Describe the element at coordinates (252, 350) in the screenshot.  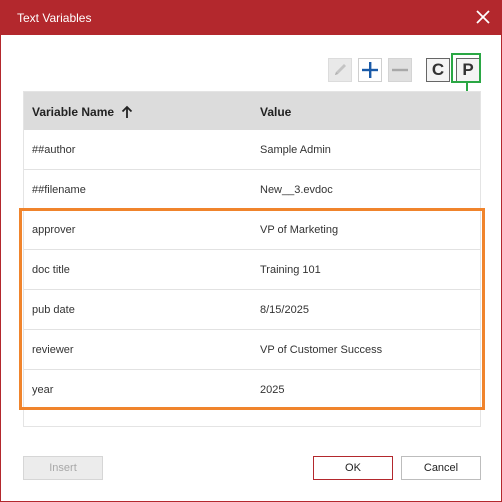
I see `table-row: reviewer VP of Customer Success` at that location.